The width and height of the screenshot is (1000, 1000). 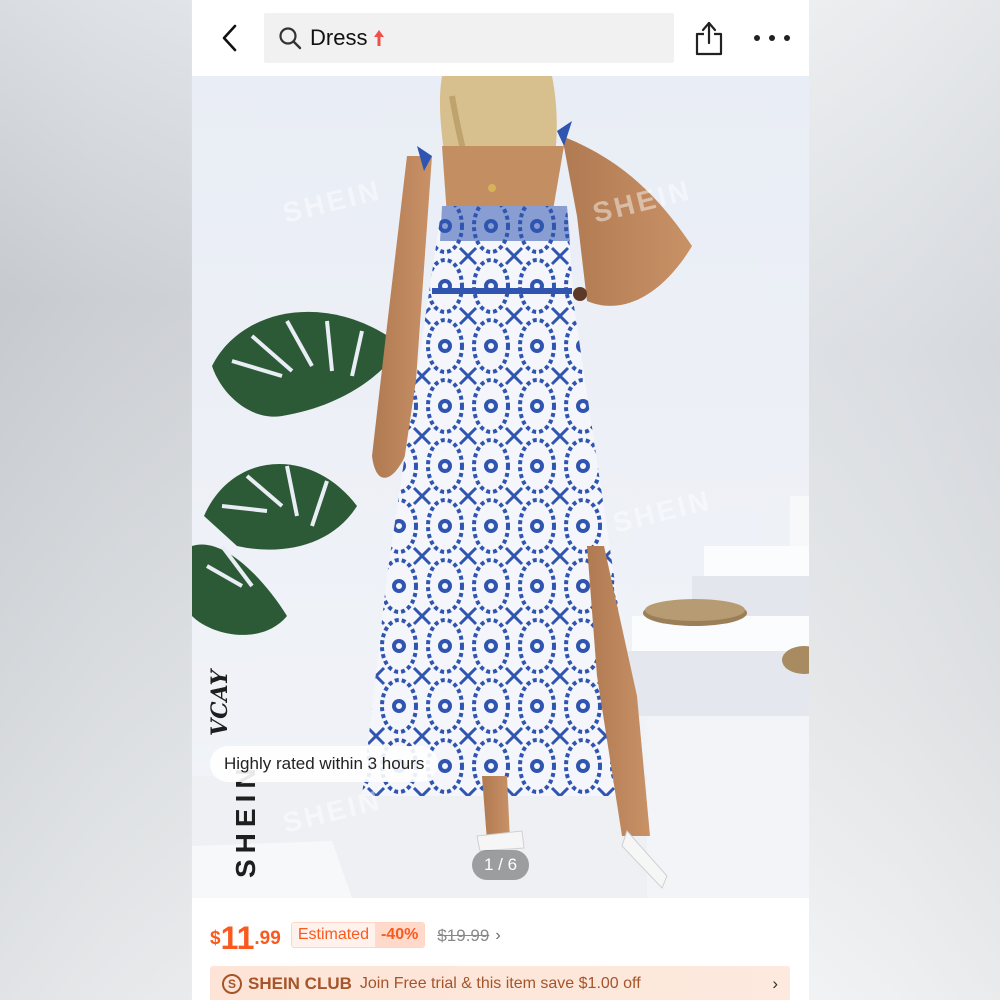 What do you see at coordinates (339, 37) in the screenshot?
I see `search-query: Dress` at bounding box center [339, 37].